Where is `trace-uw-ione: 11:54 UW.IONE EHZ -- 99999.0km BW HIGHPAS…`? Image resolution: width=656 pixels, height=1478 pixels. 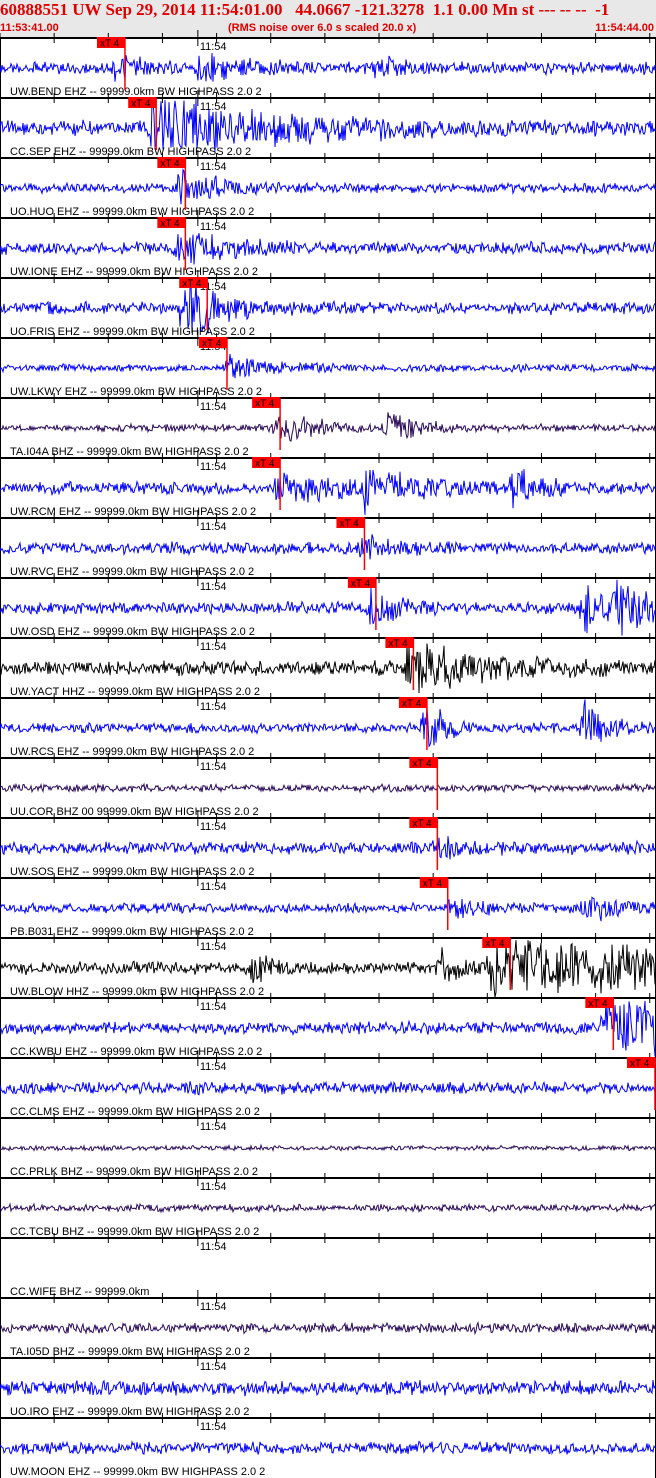 trace-uw-ione: 11:54 UW.IONE EHZ -- 99999.0km BW HIGHPAS… is located at coordinates (328, 244).